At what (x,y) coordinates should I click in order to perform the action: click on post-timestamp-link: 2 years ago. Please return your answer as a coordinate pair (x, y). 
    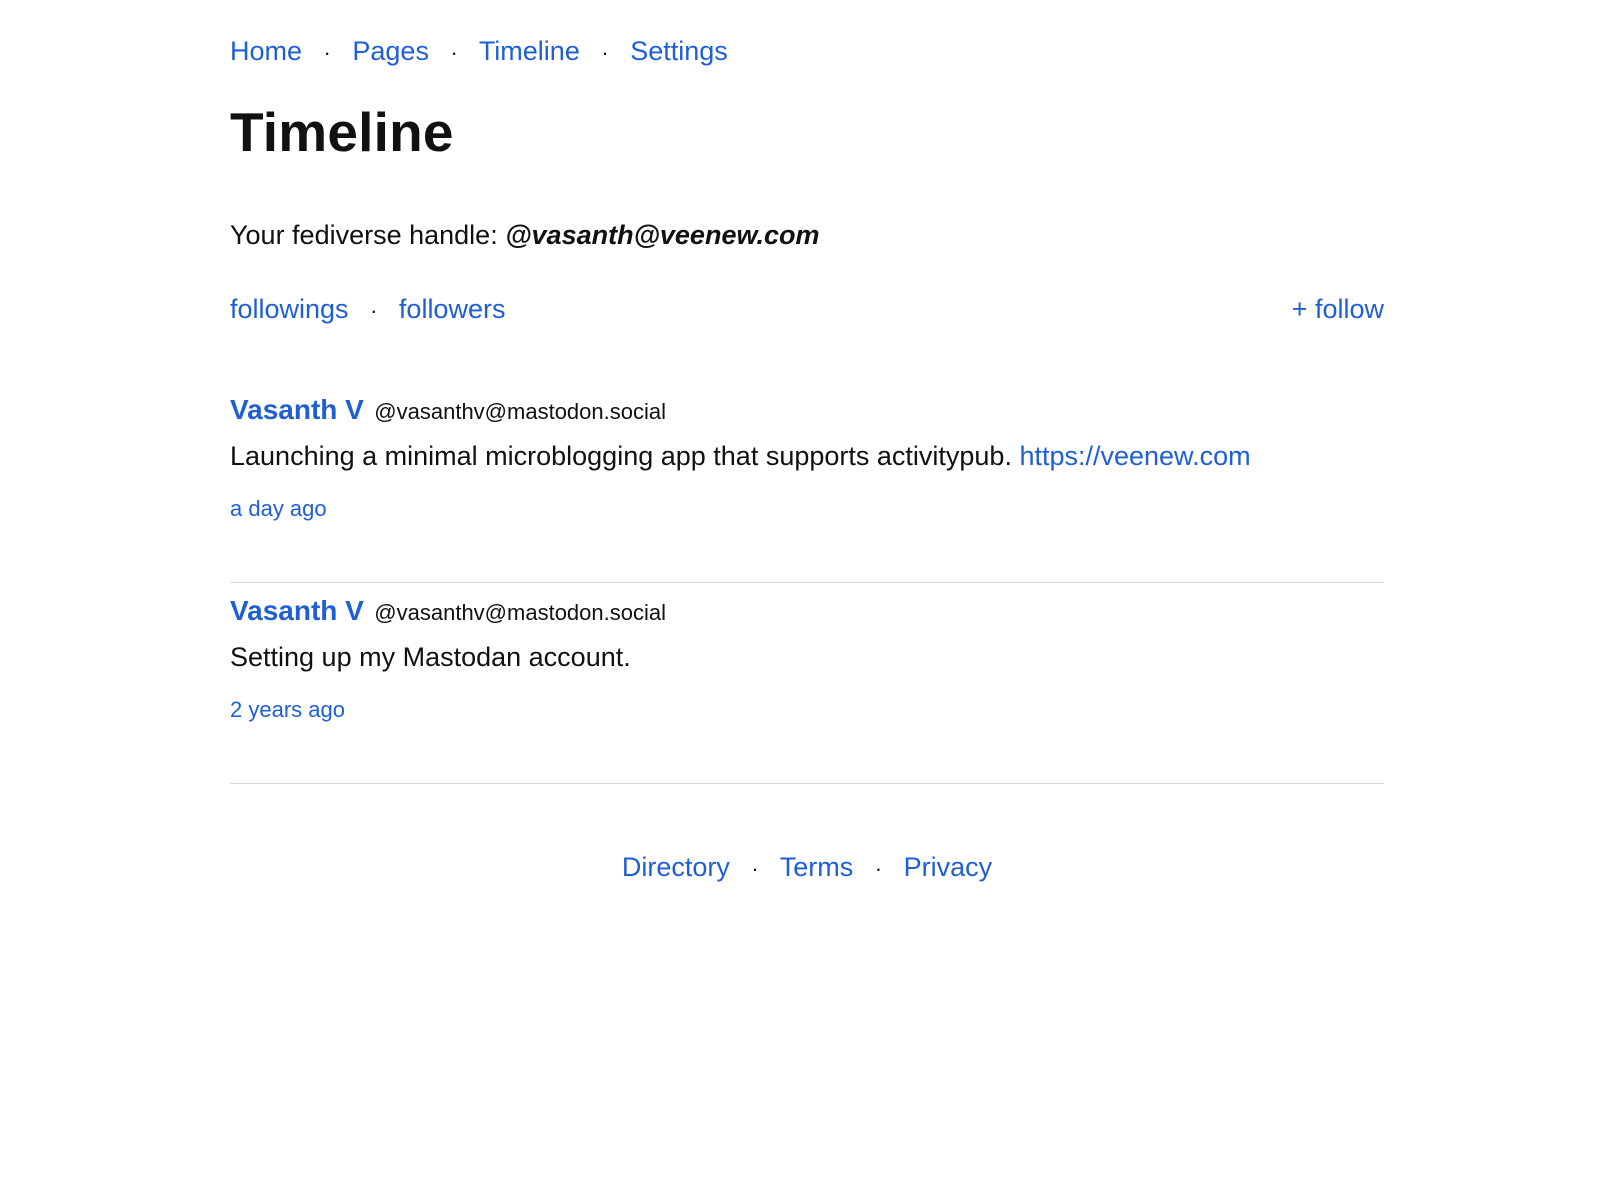
    Looking at the image, I should click on (287, 710).